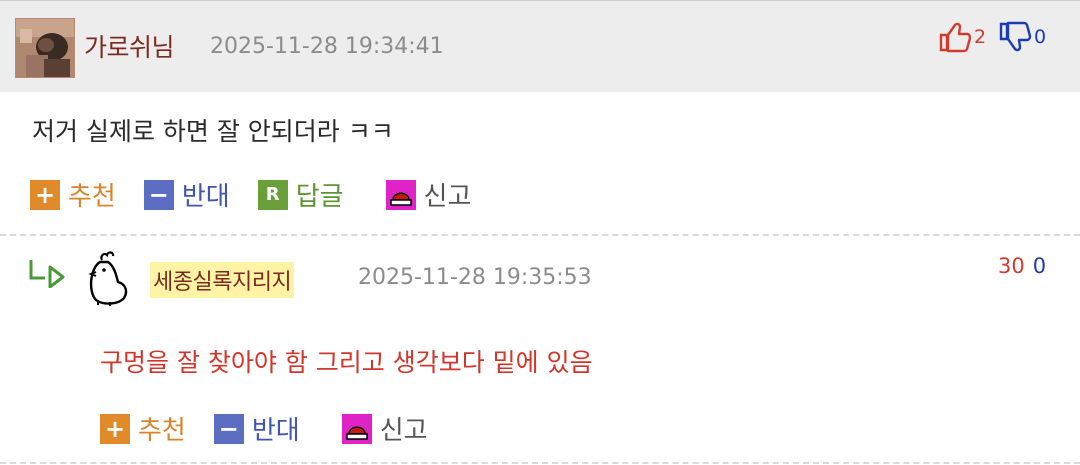 The image size is (1080, 465). I want to click on reply-button: R 답글, so click(300, 194).